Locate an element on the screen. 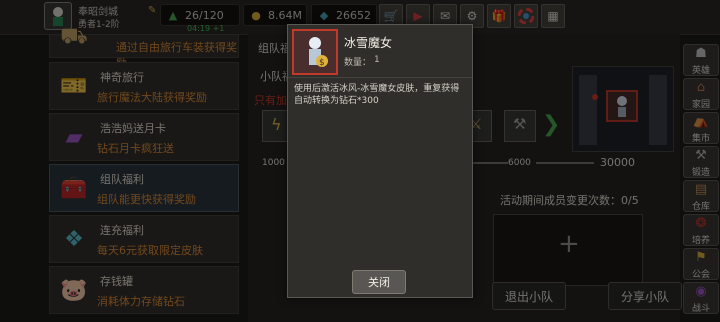 This screenshot has height=322, width=720. item-name: 冰雪魔女 is located at coordinates (368, 43).